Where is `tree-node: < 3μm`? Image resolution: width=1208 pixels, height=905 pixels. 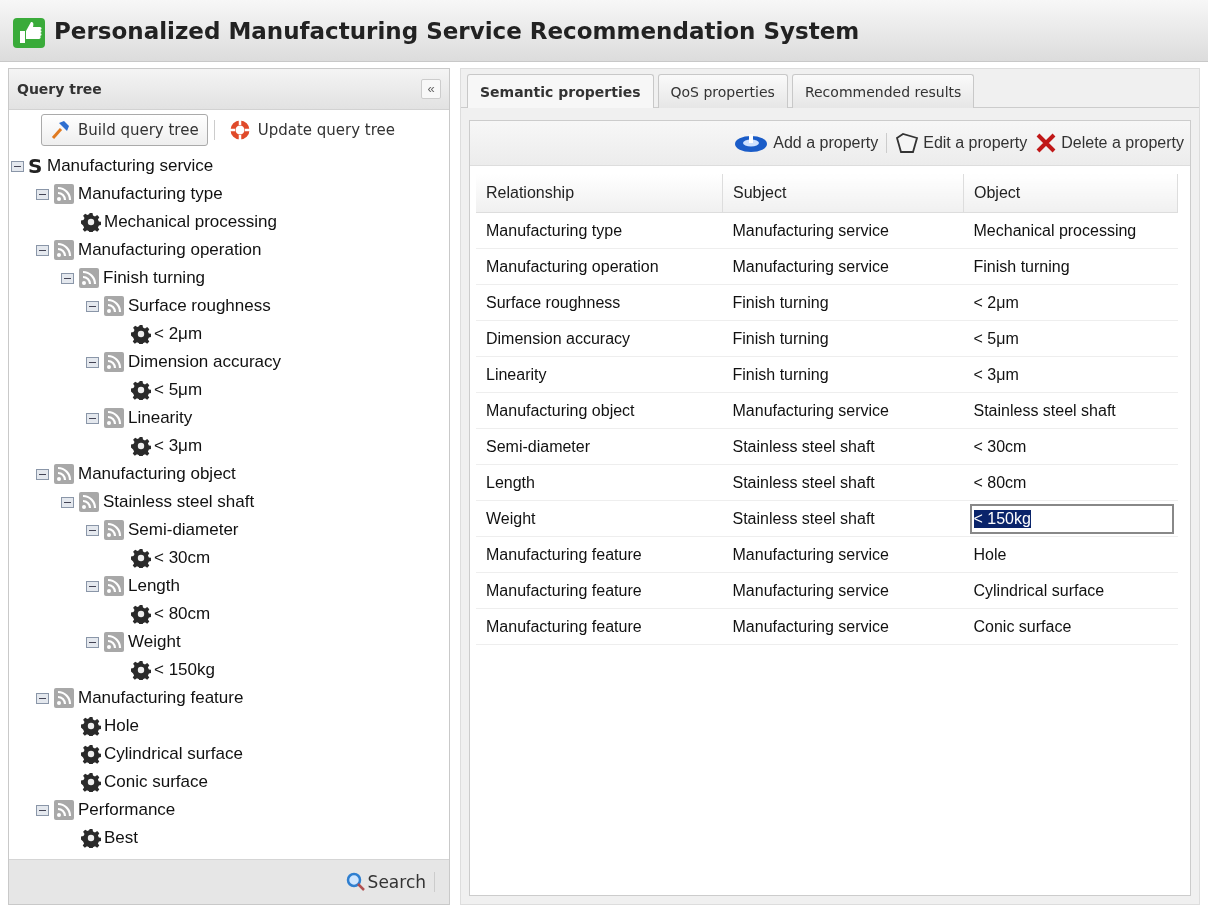 tree-node: < 3μm is located at coordinates (178, 446).